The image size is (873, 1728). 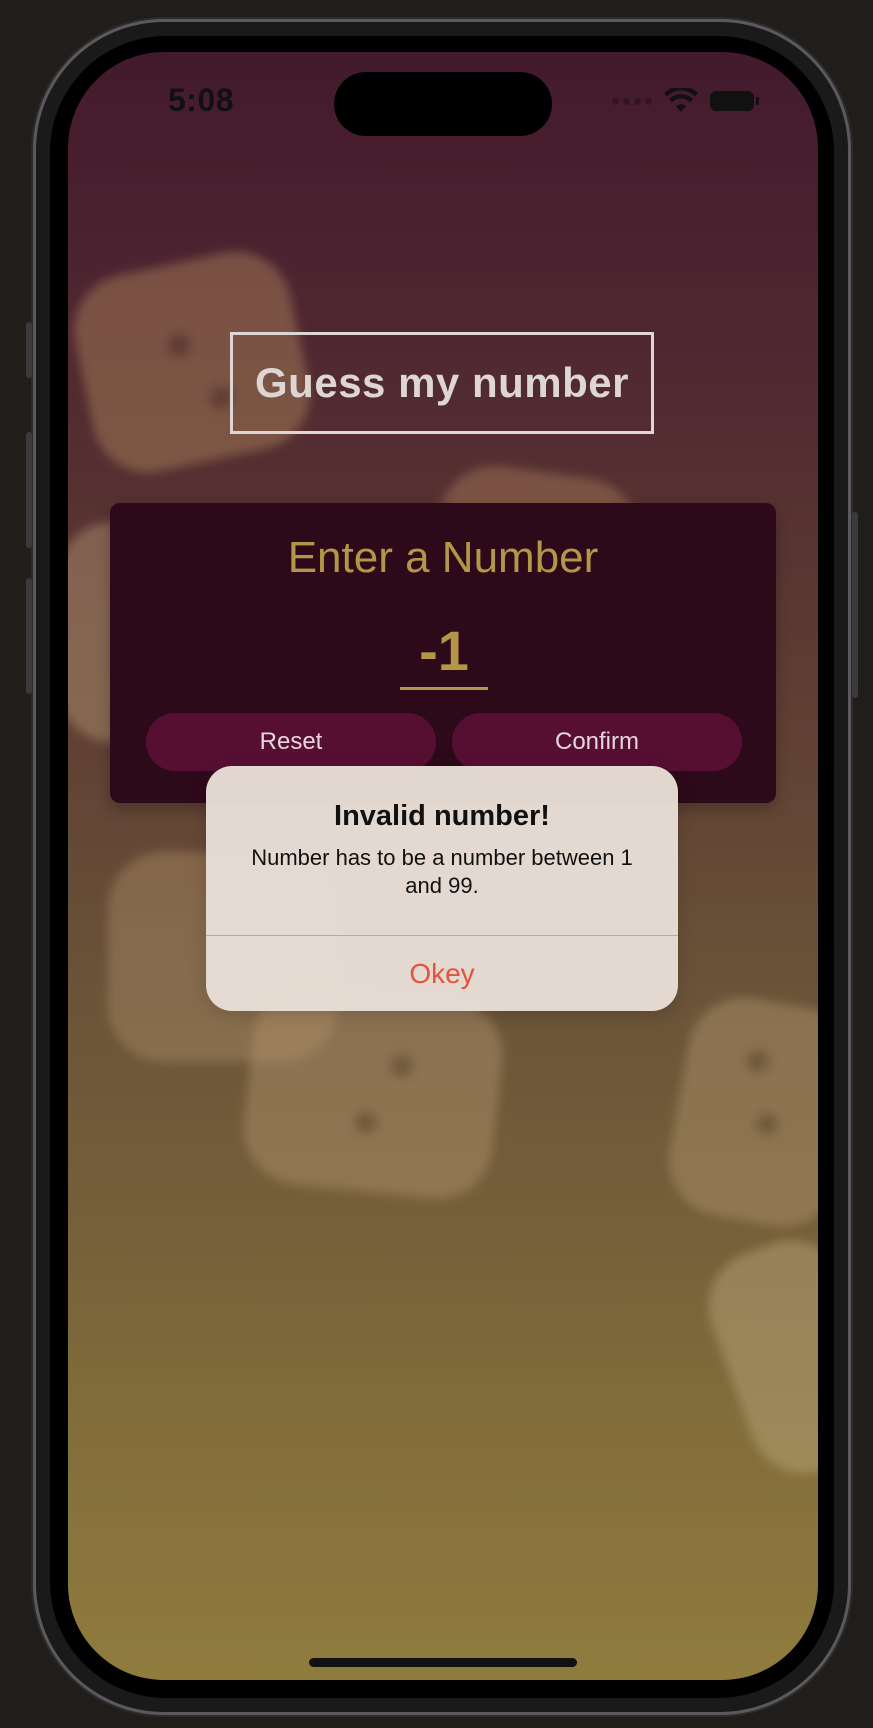 I want to click on number-input-card: Enter a Number Reset Confirm, so click(x=443, y=653).